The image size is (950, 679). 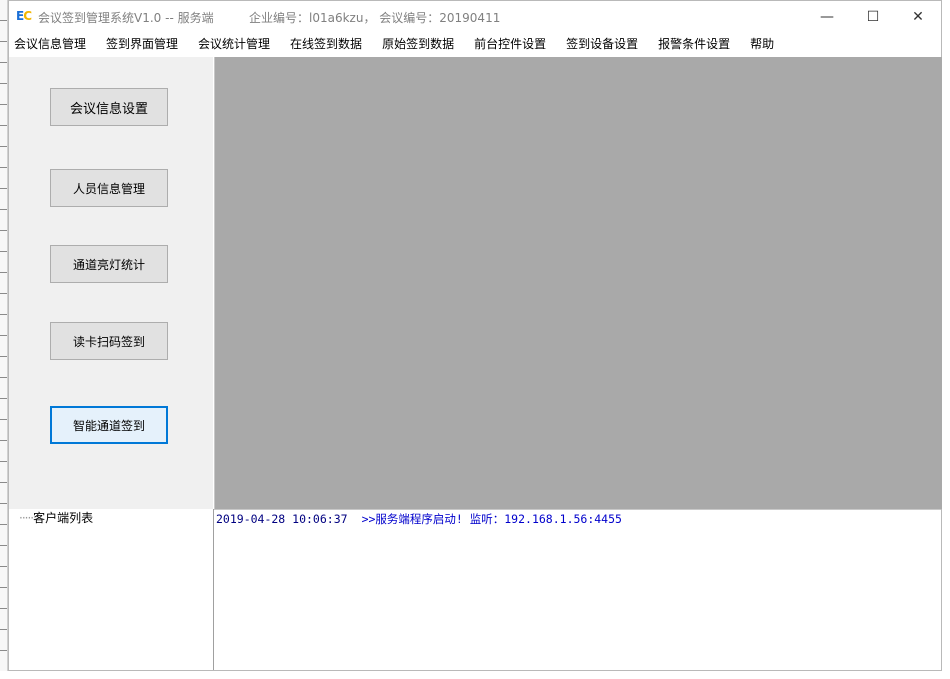 What do you see at coordinates (234, 44) in the screenshot?
I see `menu-meeting-stats: 会议统计管理` at bounding box center [234, 44].